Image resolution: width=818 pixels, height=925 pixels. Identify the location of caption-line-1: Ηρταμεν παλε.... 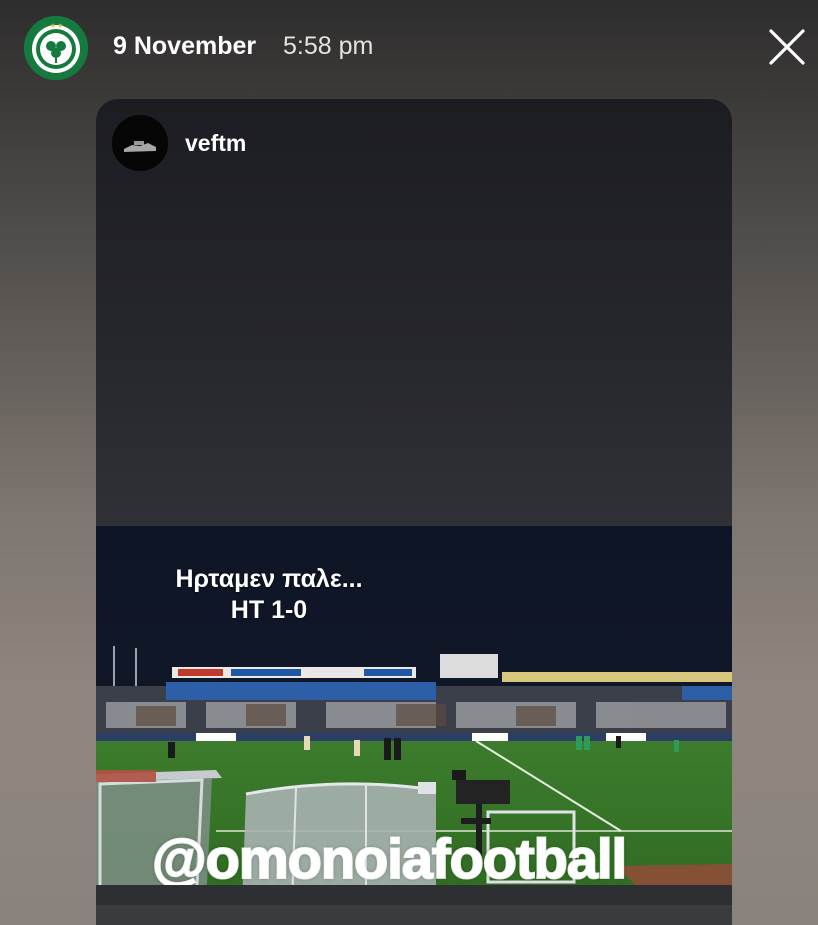
(269, 579).